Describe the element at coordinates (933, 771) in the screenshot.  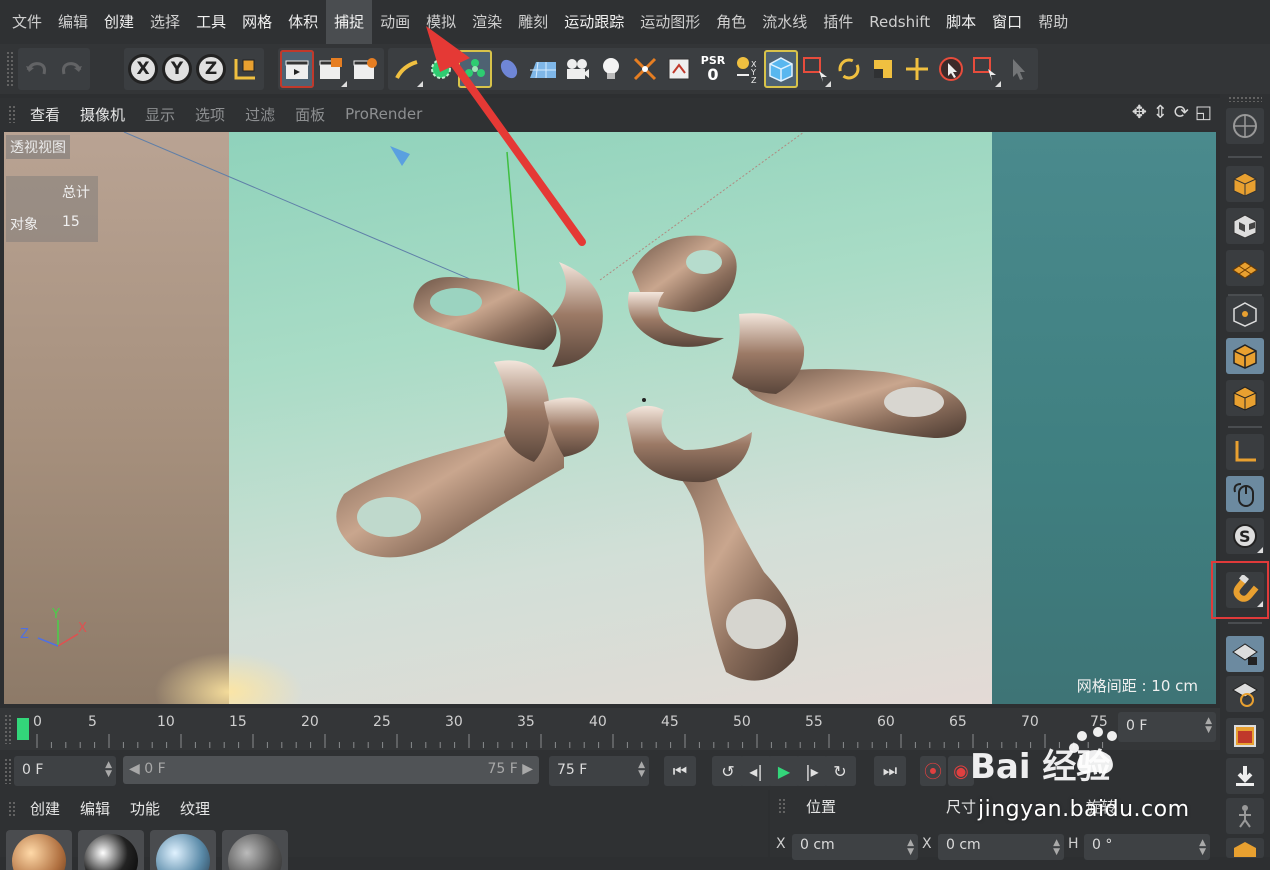
I see `record-keys-button: ⦿` at that location.